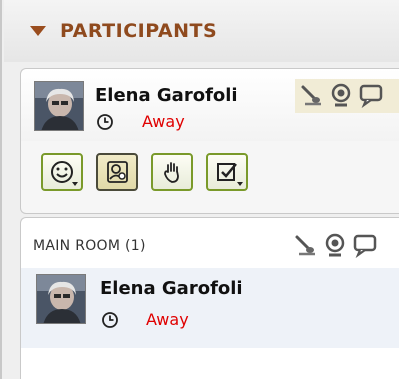 The image size is (399, 379). Describe the element at coordinates (167, 319) in the screenshot. I see `participant-status: Away` at that location.